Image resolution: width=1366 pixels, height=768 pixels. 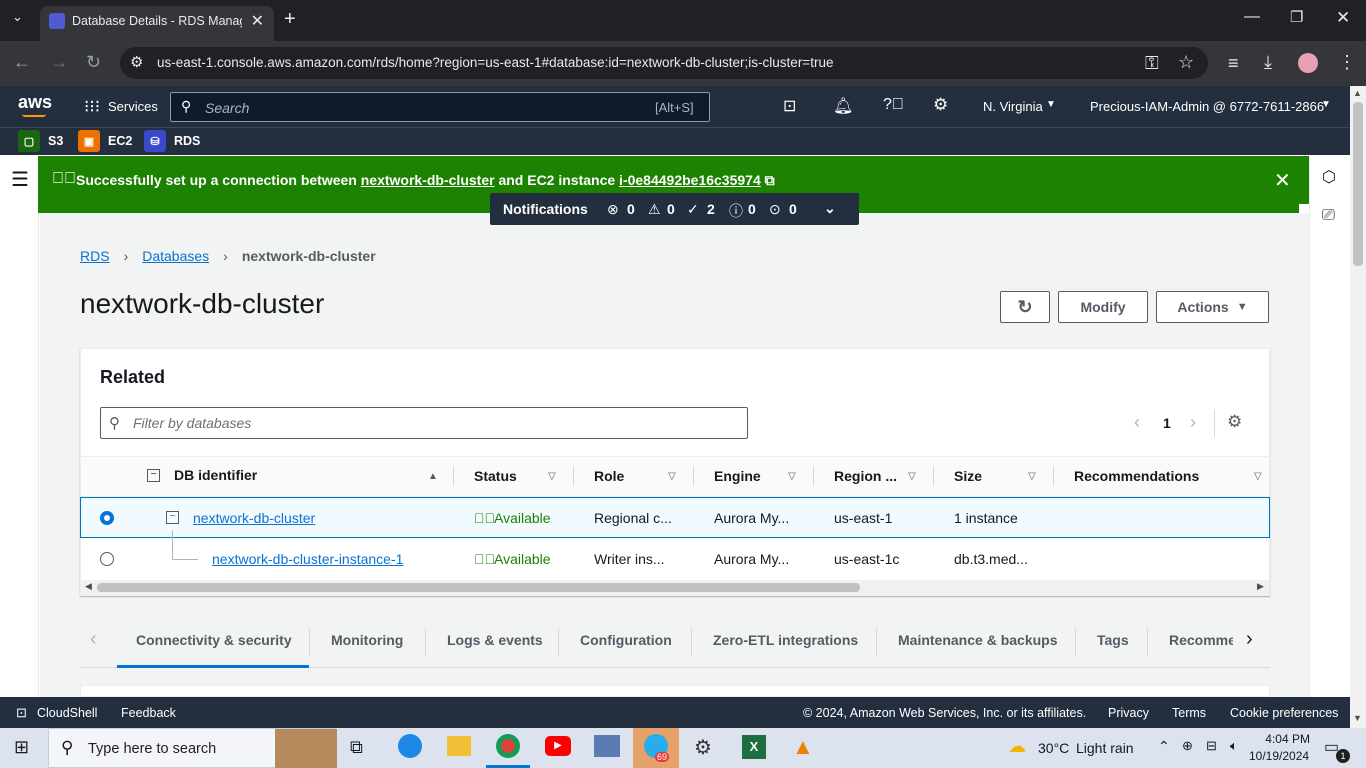 What do you see at coordinates (22, 62) in the screenshot?
I see `back-icon: ←` at bounding box center [22, 62].